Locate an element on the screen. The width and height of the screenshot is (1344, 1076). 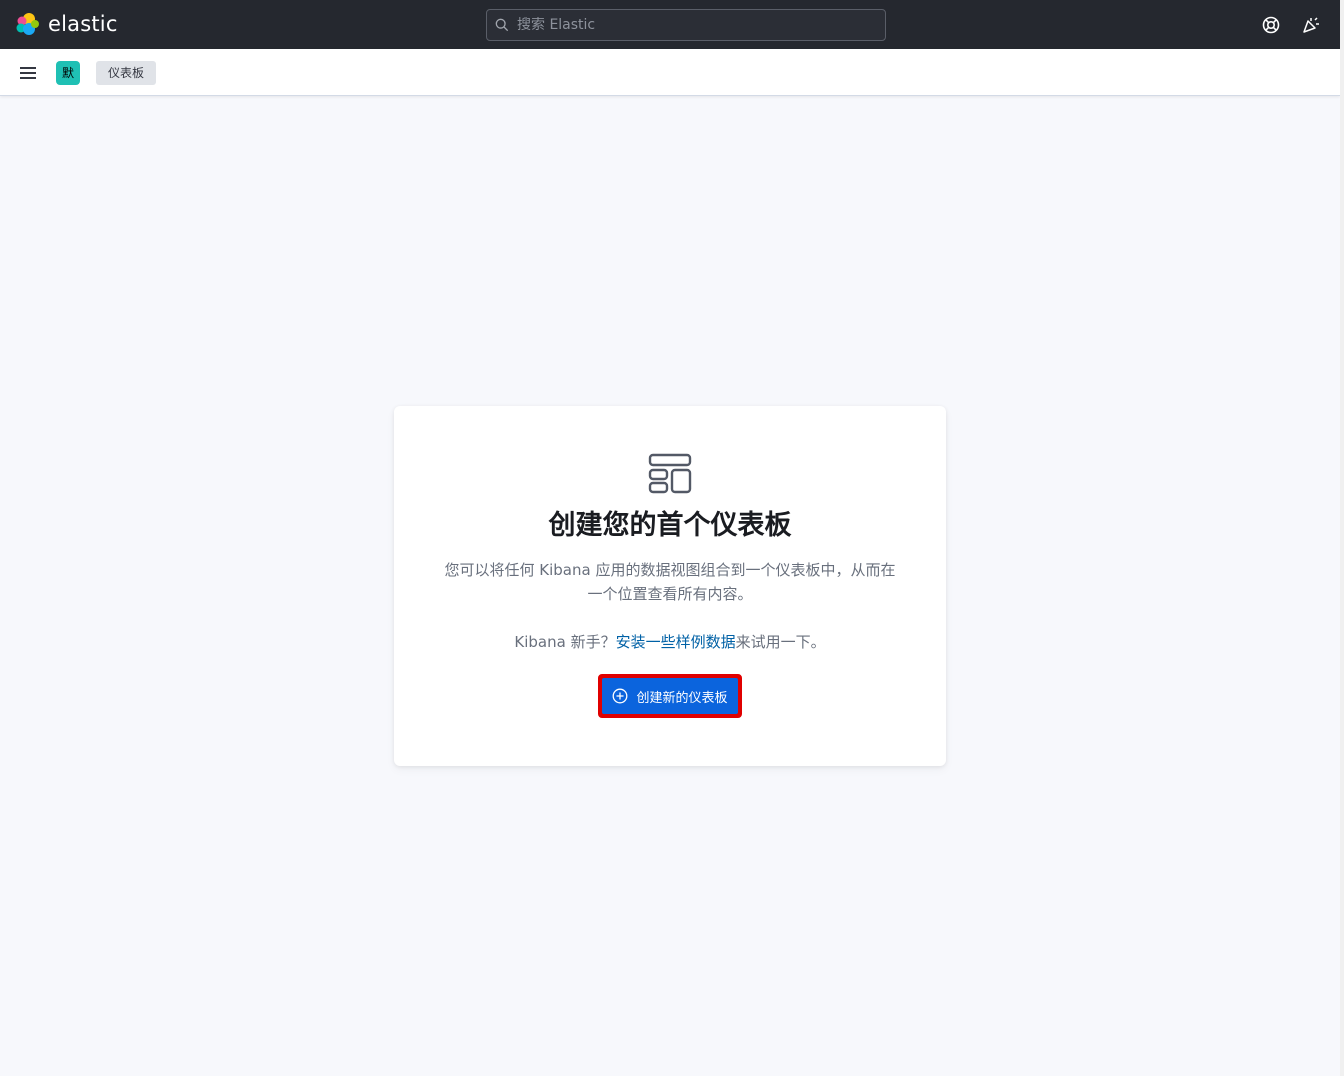
create-dashboard-label: 创建新的仪表板 is located at coordinates (682, 698).